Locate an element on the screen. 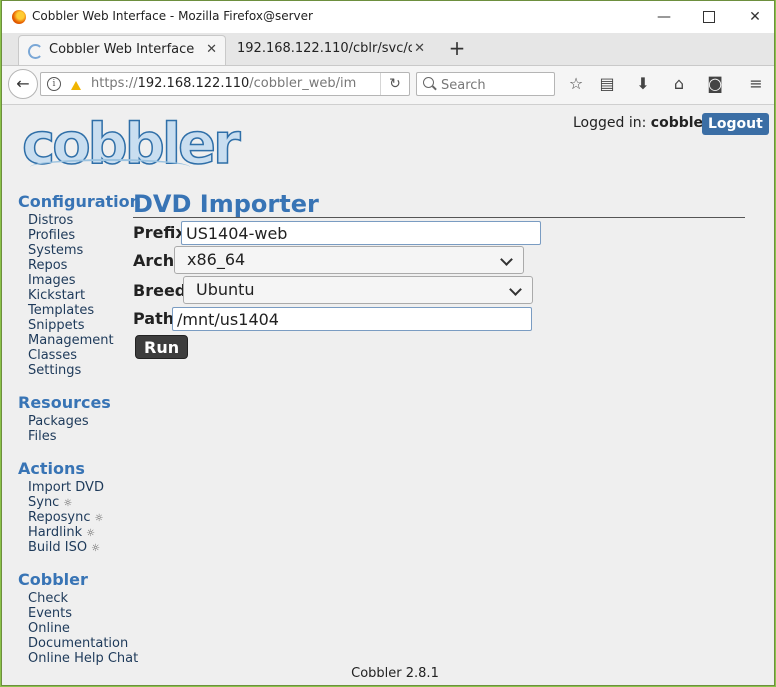 This screenshot has width=776, height=687. breed-row: Breed Ubuntu is located at coordinates (439, 289).